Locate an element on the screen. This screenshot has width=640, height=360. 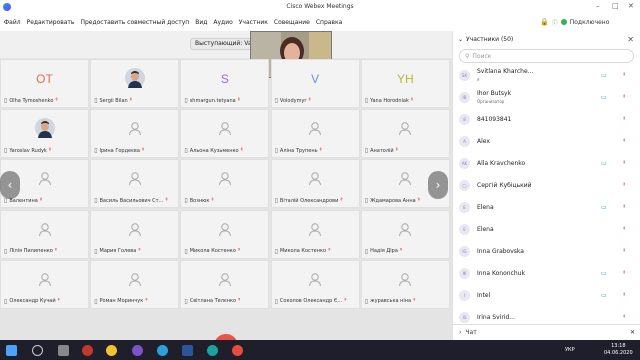
collapse-chevron-icon: ⌄ is located at coordinates (460, 39).